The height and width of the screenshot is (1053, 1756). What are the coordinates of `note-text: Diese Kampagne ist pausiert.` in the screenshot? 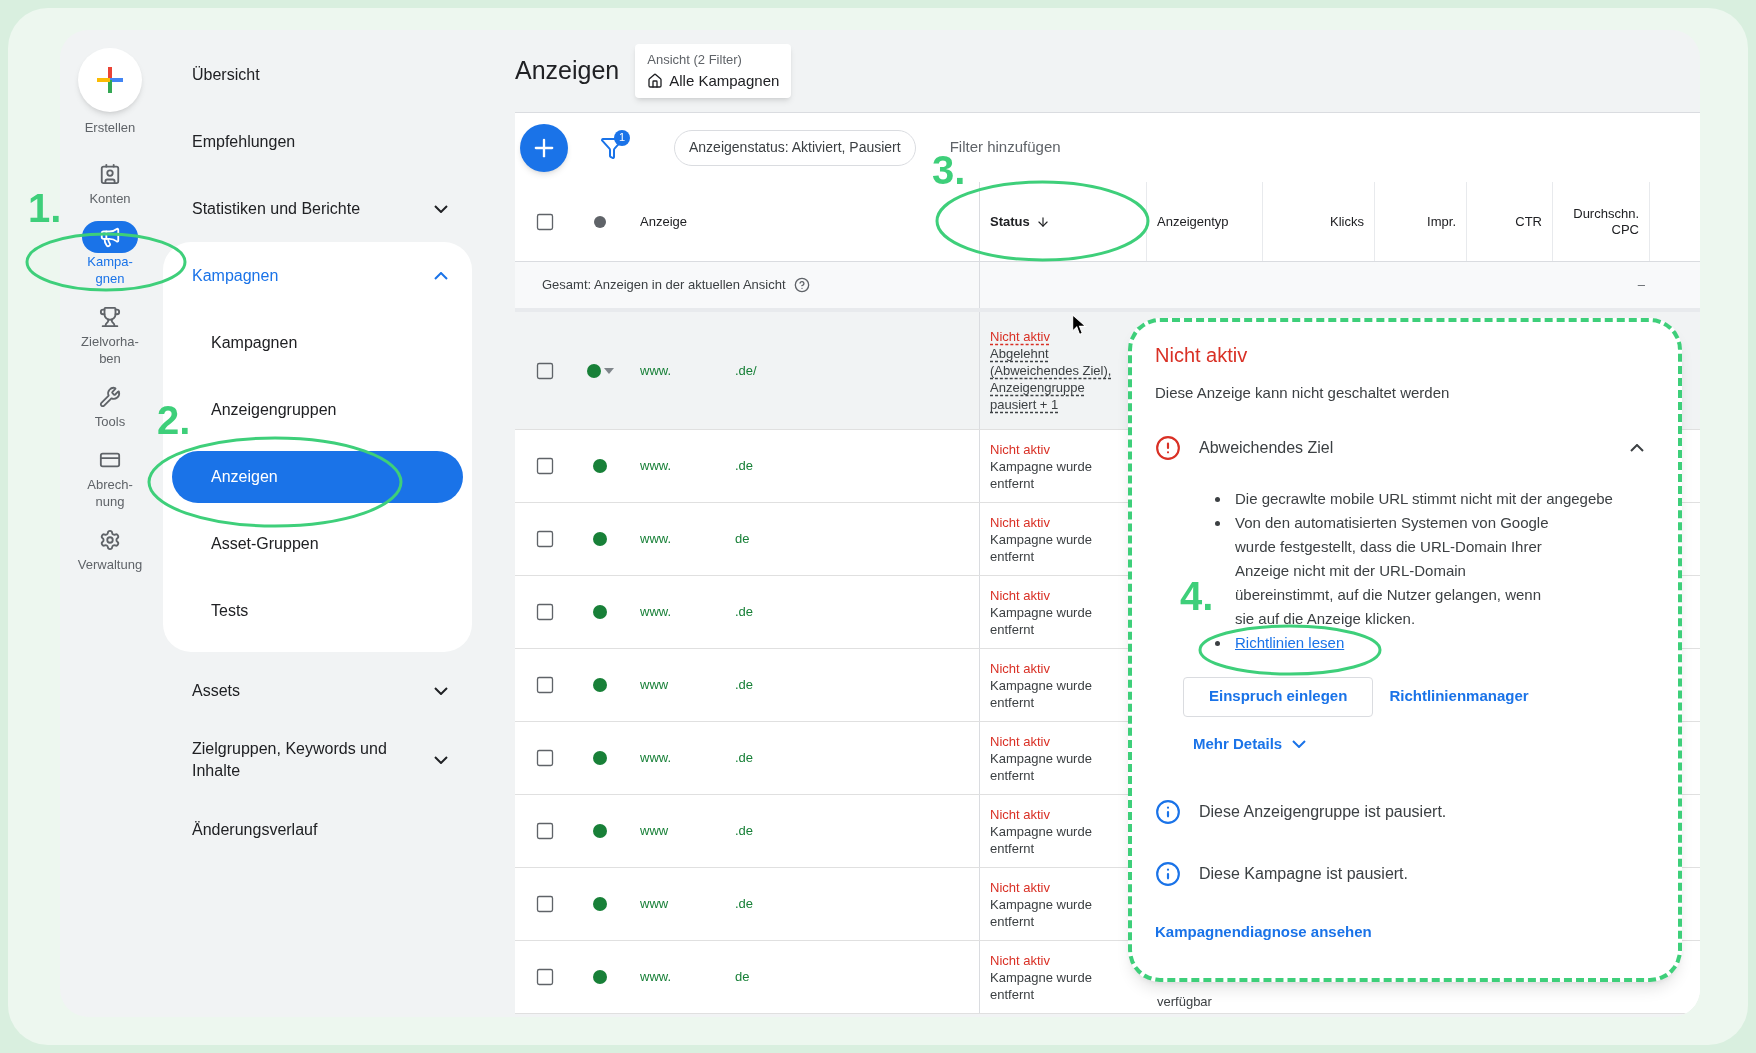 It's located at (1303, 874).